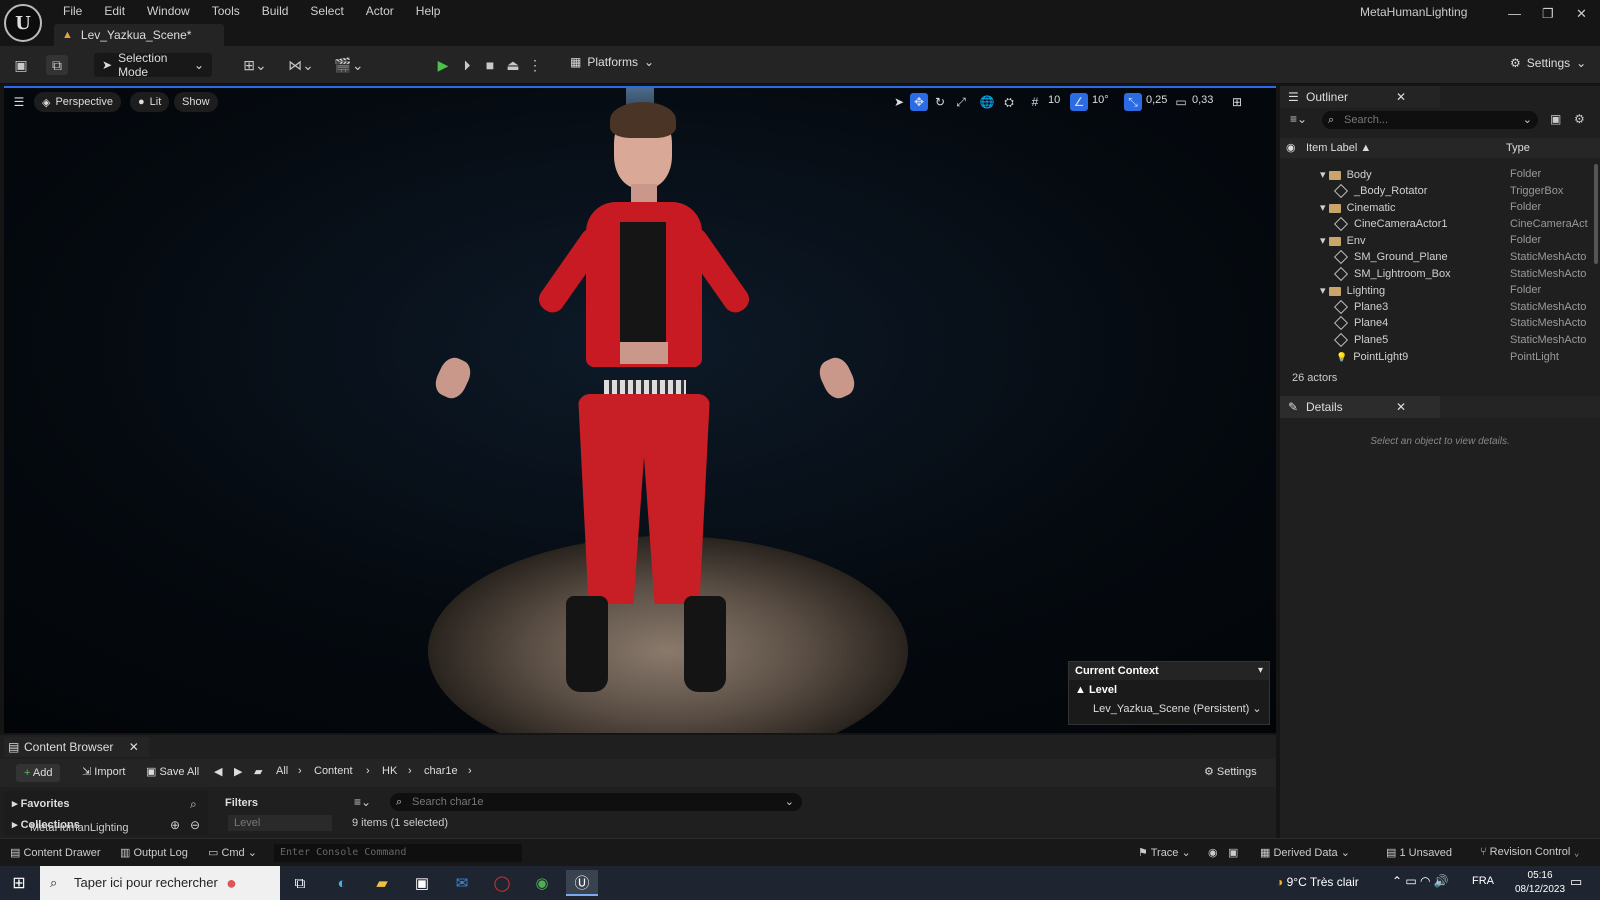  Describe the element at coordinates (255, 65) in the screenshot. I see `add-actor-icon: ⊞⌄` at that location.